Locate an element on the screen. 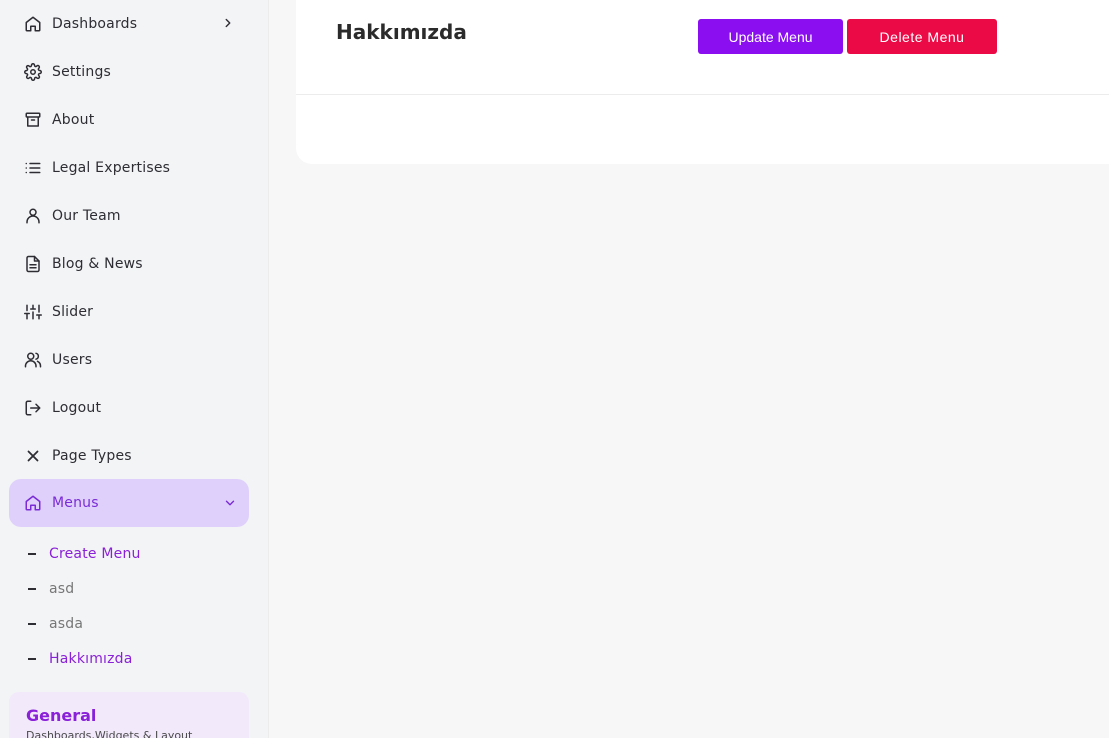 Image resolution: width=1109 pixels, height=738 pixels. sidebar-item-label: Slider is located at coordinates (73, 312).